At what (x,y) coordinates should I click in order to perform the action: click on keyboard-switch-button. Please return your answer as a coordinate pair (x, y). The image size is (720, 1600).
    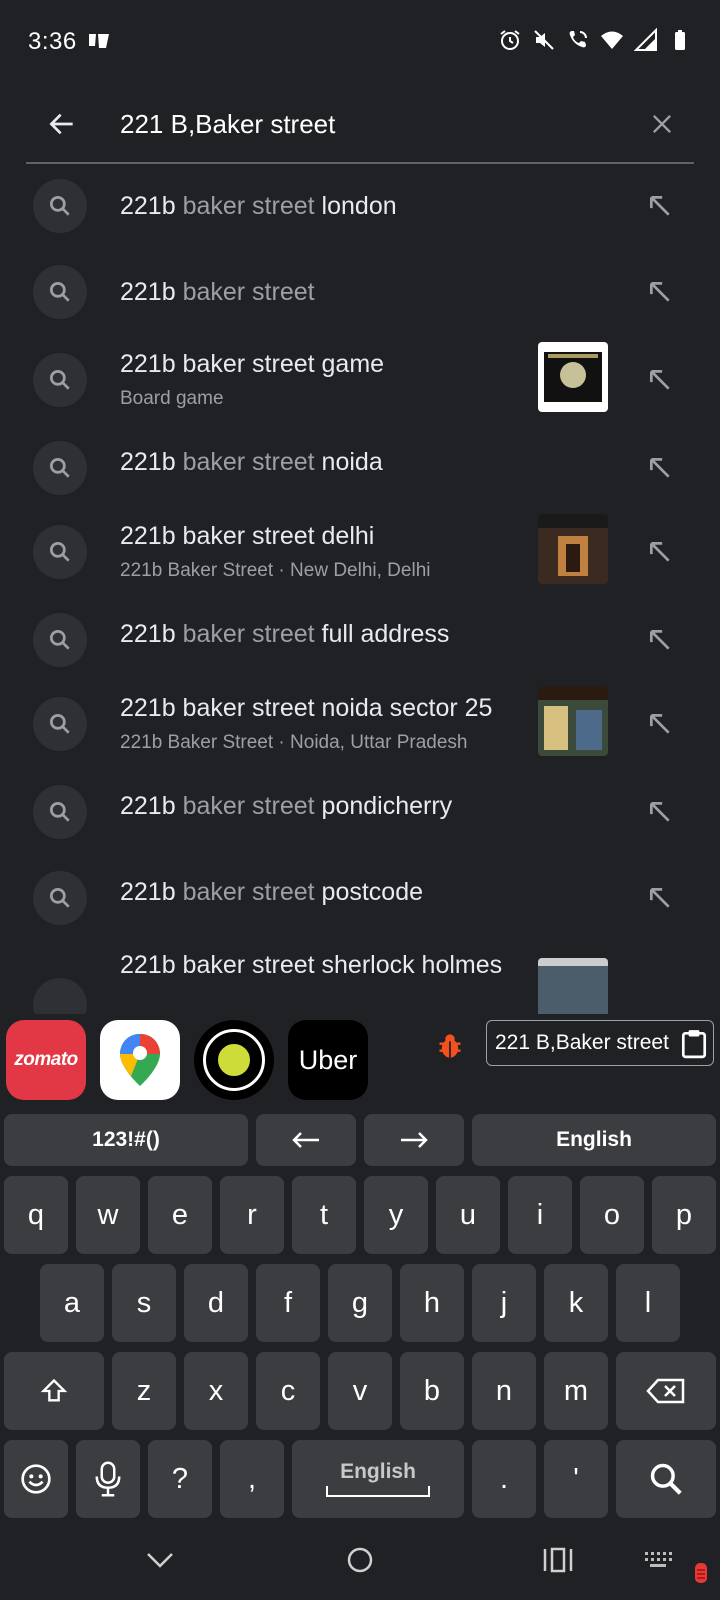
    Looking at the image, I should click on (658, 1560).